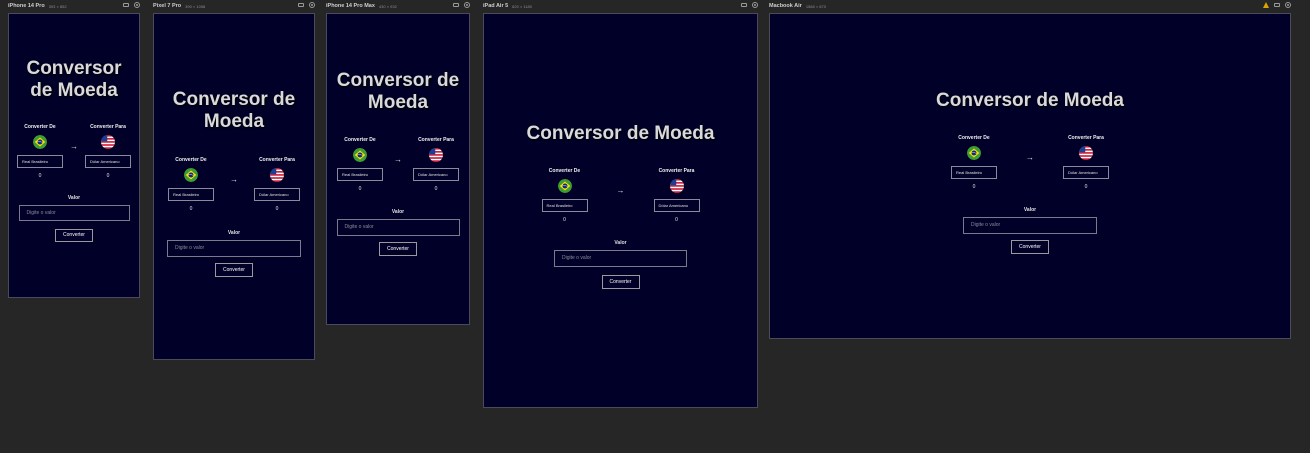 This screenshot has width=1310, height=453. I want to click on warning-icon, so click(1266, 5).